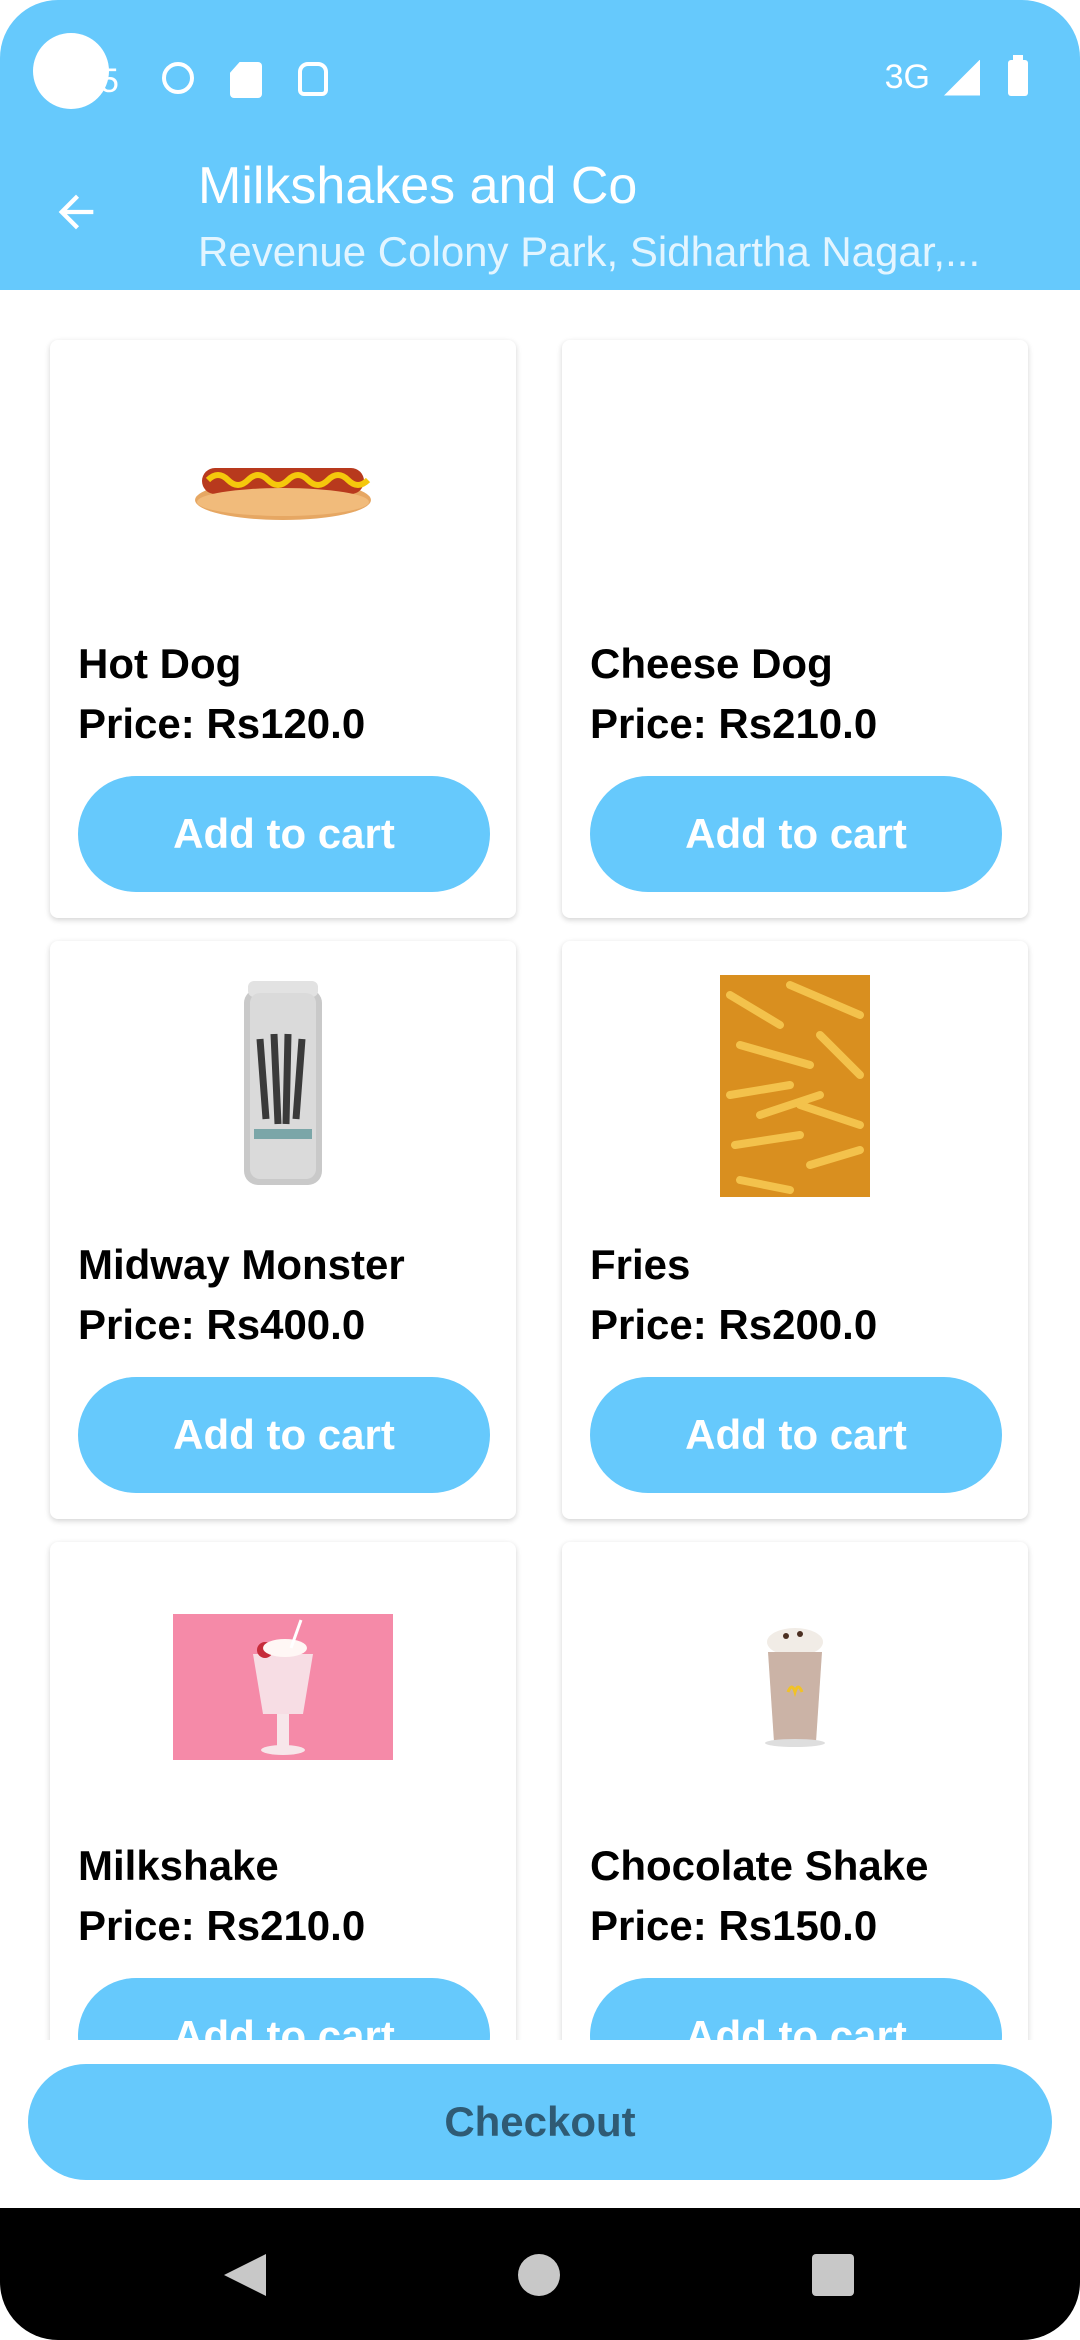  I want to click on product-card: Milkshake Price: Rs210.0 Add to cart, so click(283, 1791).